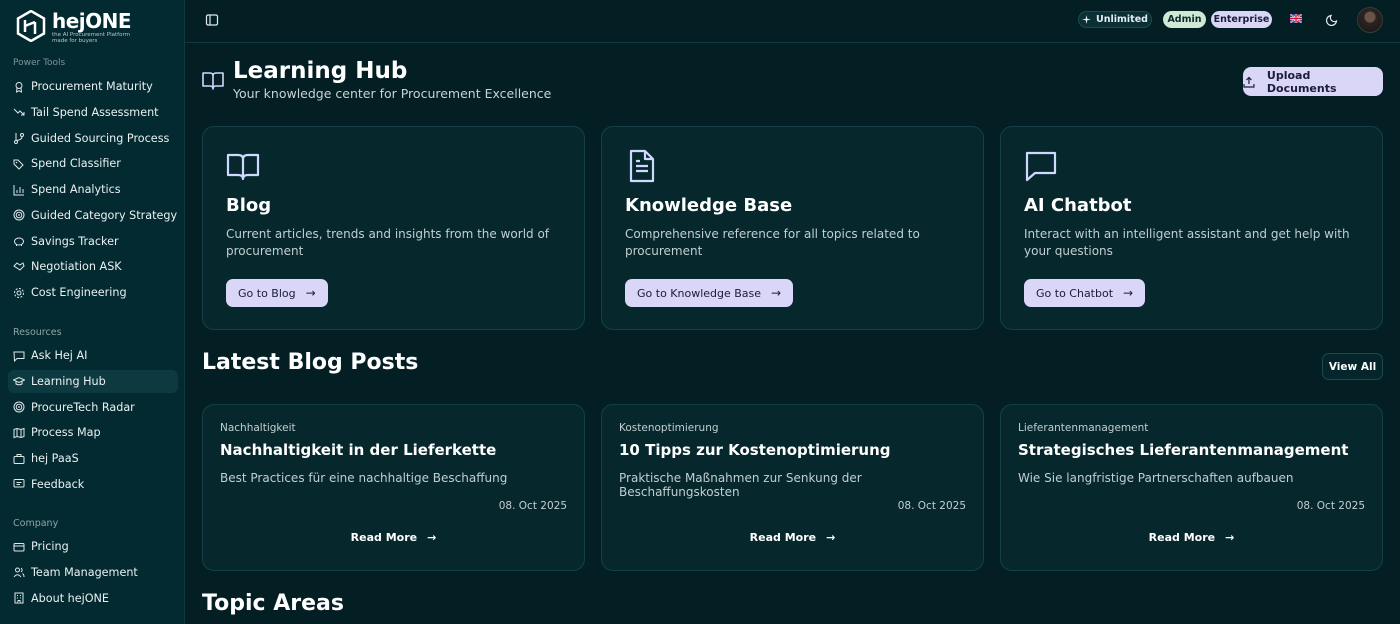  I want to click on sidebar-item-team-management: Team Management, so click(93, 572).